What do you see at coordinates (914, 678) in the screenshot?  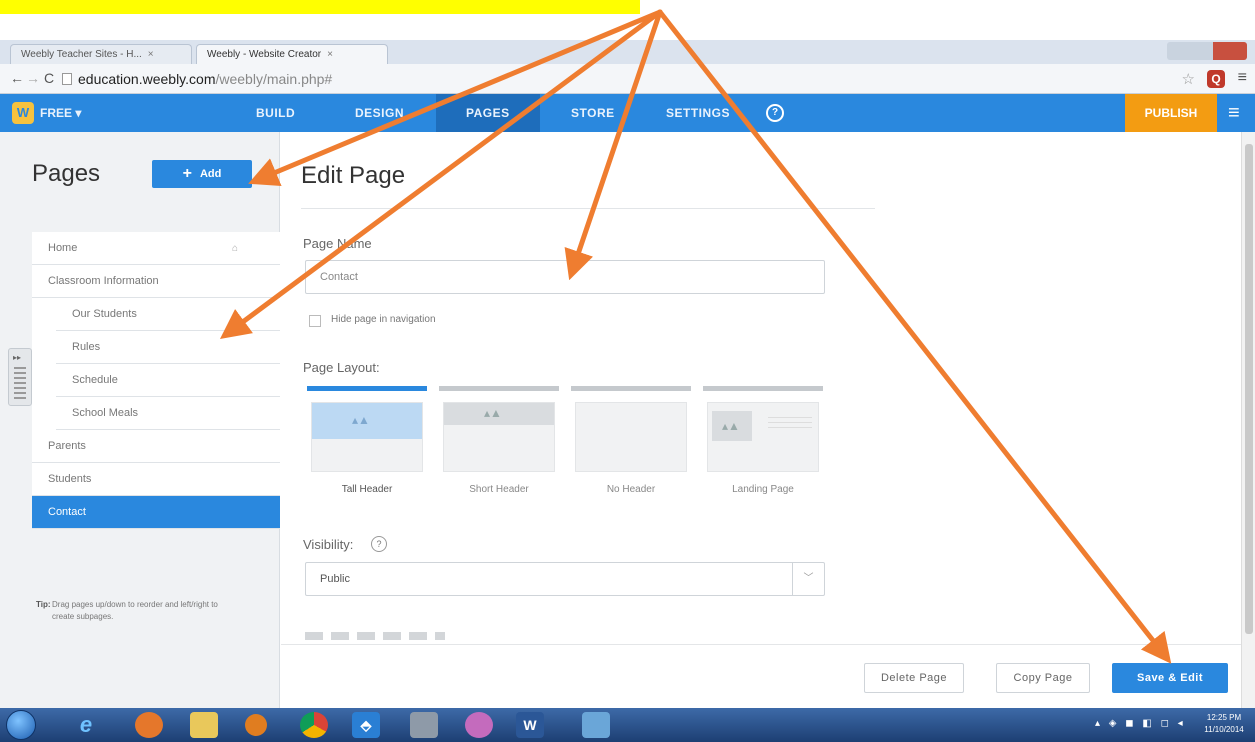 I see `delete-page-button: Delete Page` at bounding box center [914, 678].